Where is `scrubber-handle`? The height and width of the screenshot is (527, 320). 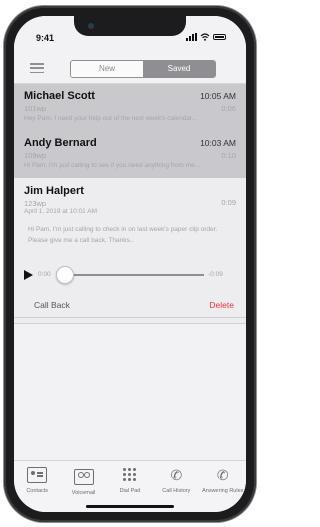 scrubber-handle is located at coordinates (65, 275).